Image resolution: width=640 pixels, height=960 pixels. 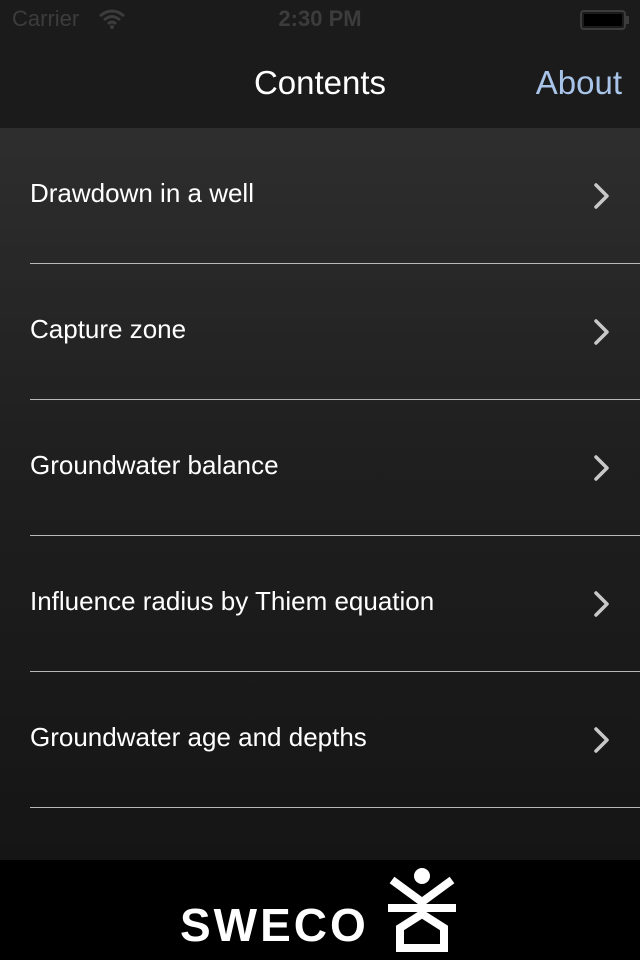 What do you see at coordinates (142, 193) in the screenshot?
I see `list-item-label: Drawdown in a well` at bounding box center [142, 193].